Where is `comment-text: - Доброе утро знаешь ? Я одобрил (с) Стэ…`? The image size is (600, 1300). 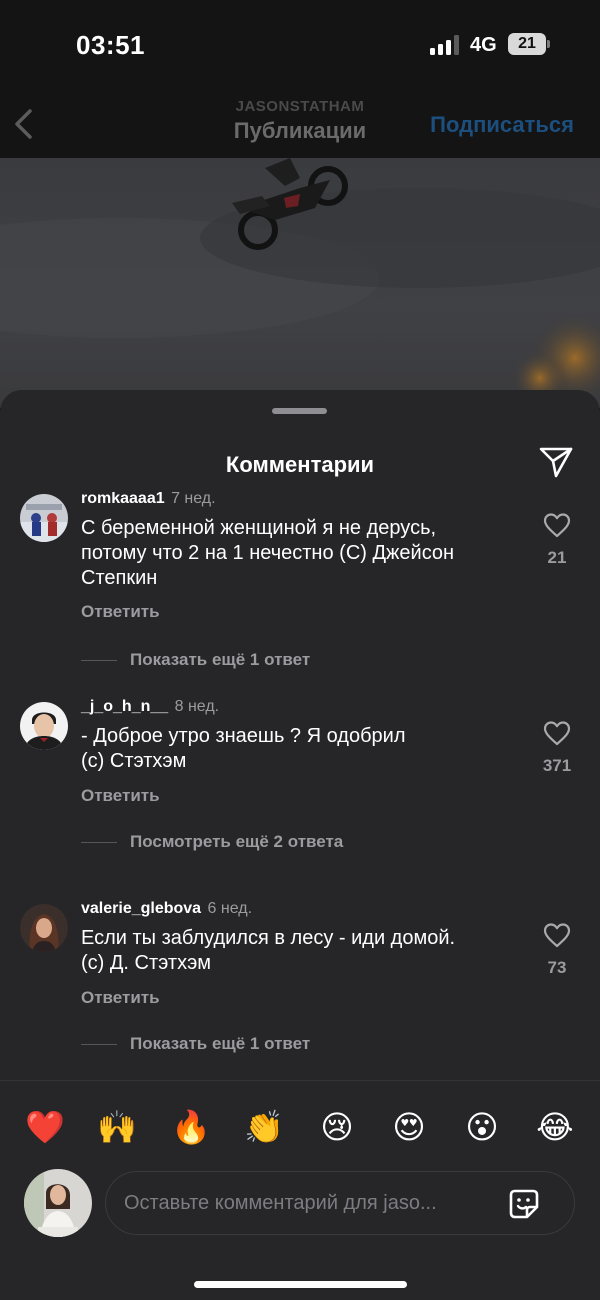 comment-text: - Доброе утро знаешь ? Я одобрил (с) Стэ… is located at coordinates (243, 748).